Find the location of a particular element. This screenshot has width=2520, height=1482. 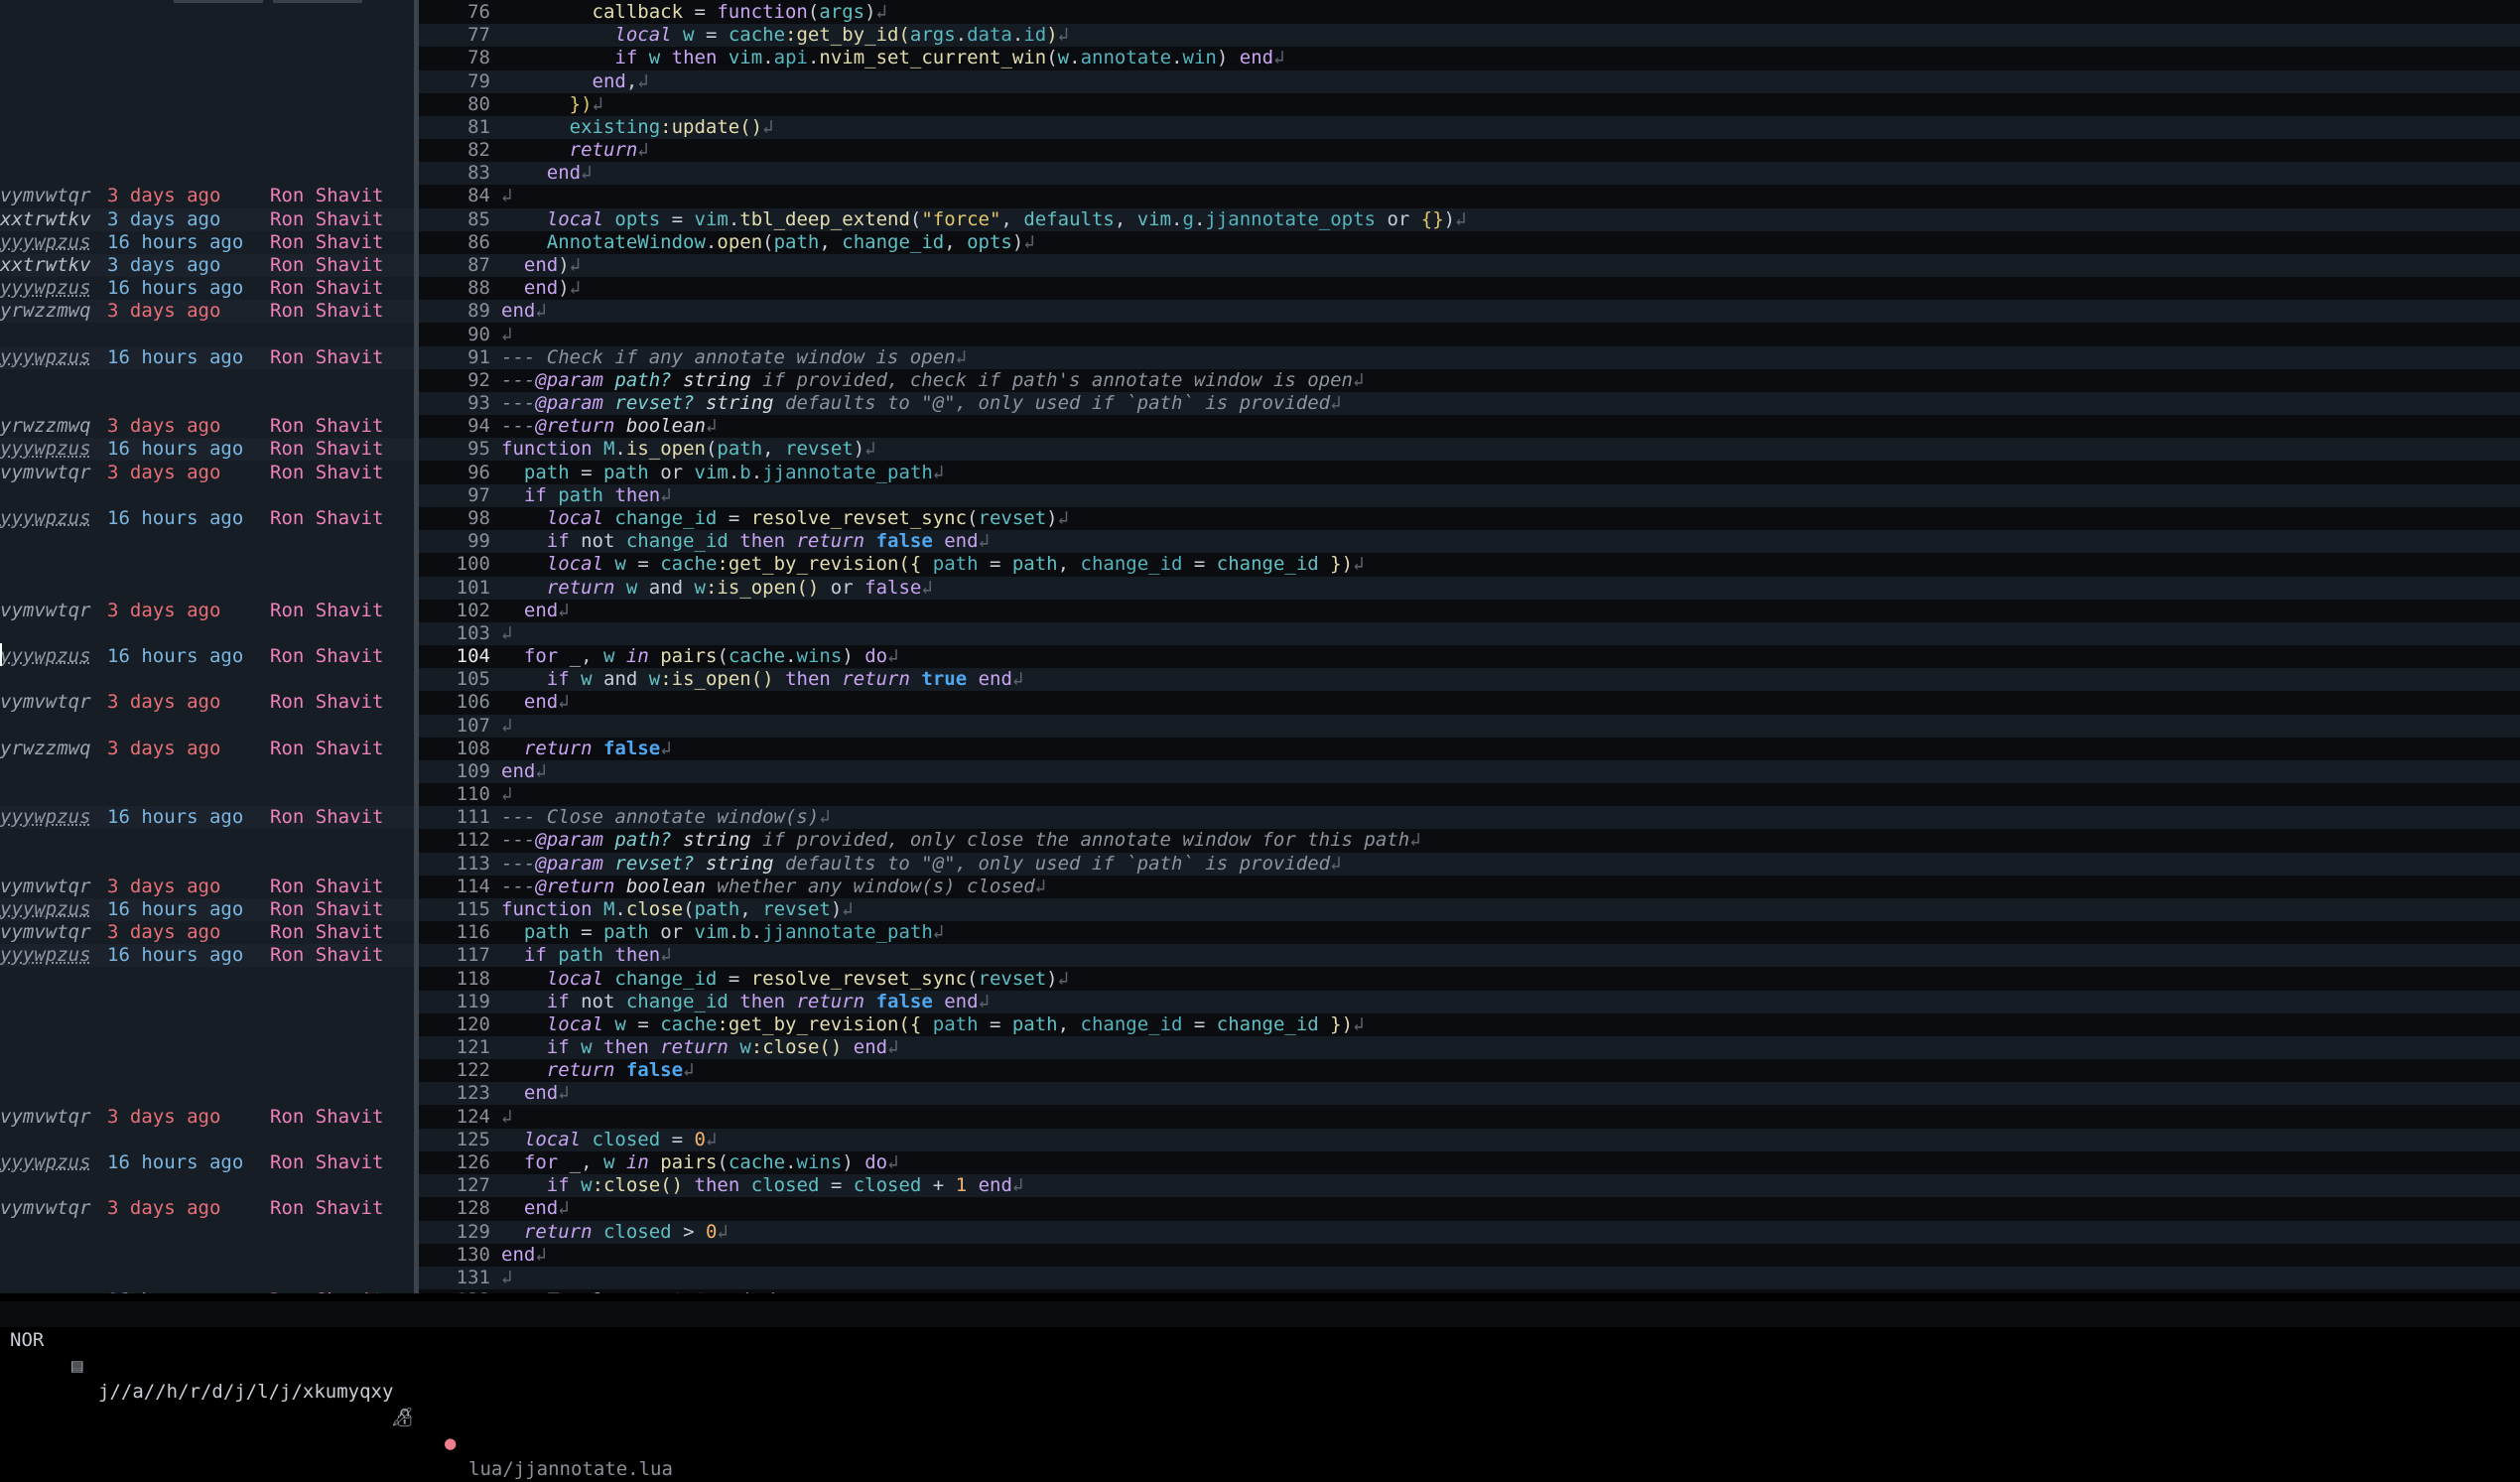

code-line: 87 end)↲ is located at coordinates (1469, 265).